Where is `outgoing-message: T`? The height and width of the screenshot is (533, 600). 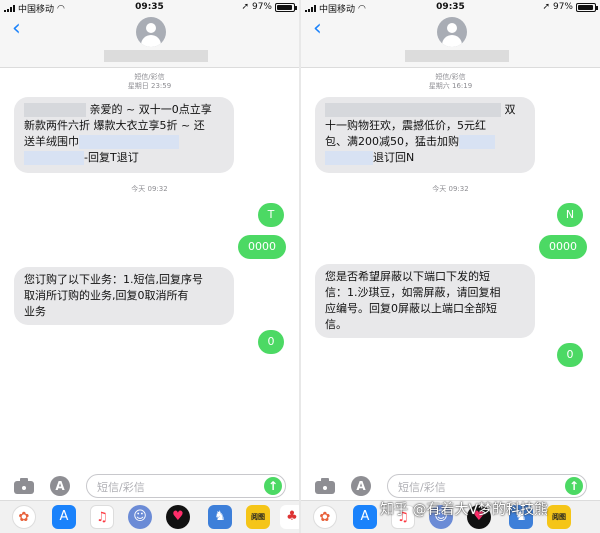
outgoing-message: T is located at coordinates (271, 215).